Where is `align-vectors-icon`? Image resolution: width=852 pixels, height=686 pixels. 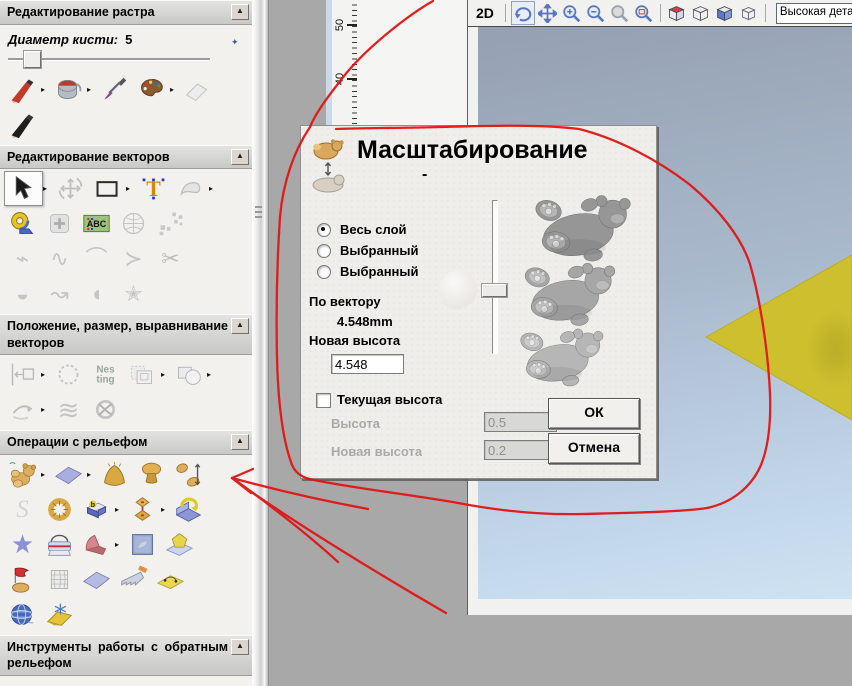 align-vectors-icon is located at coordinates (22, 374).